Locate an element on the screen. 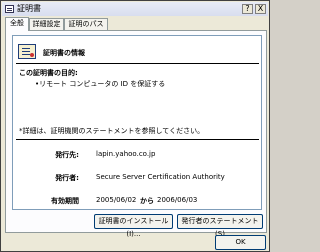  issued-to-label: 発行先: is located at coordinates (67, 155).